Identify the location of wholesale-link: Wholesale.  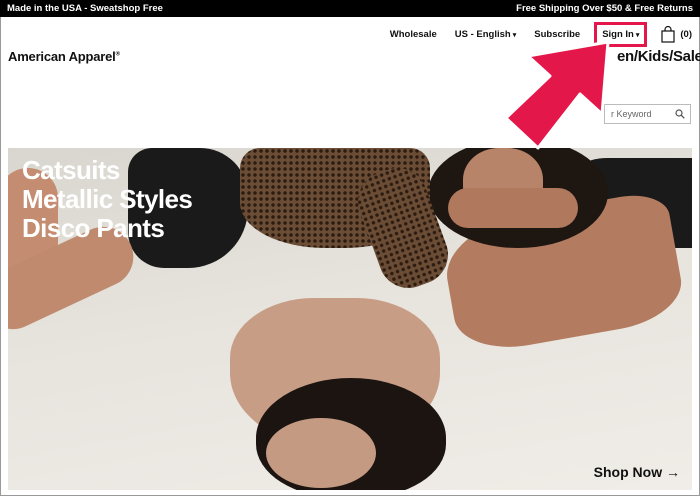
(413, 34).